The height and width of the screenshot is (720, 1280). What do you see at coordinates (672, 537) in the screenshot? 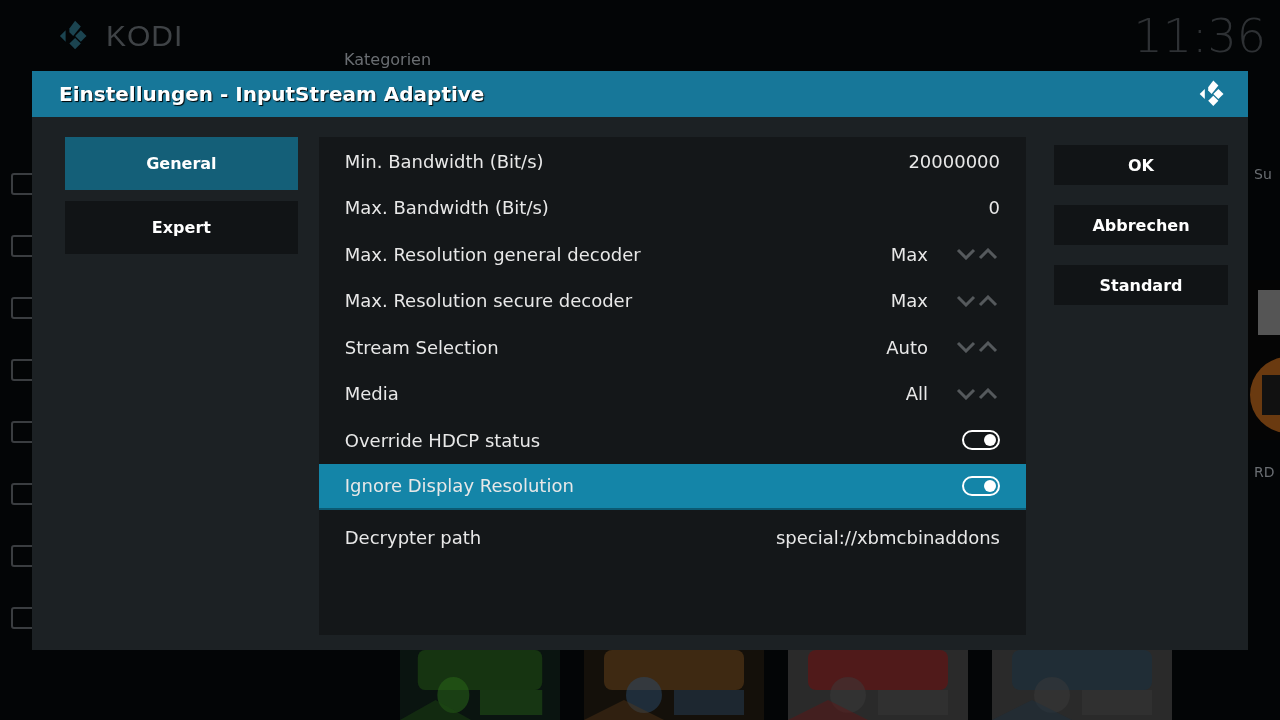
I see `setting-row: Decrypter path special://xbmcbinaddons` at bounding box center [672, 537].